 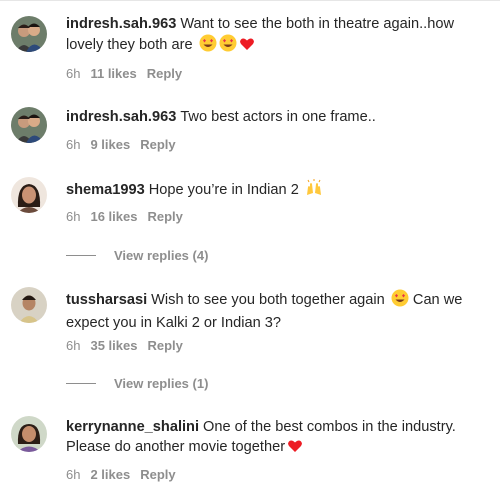 I want to click on comment-meta: 6h 35 likes Reply, so click(x=124, y=345).